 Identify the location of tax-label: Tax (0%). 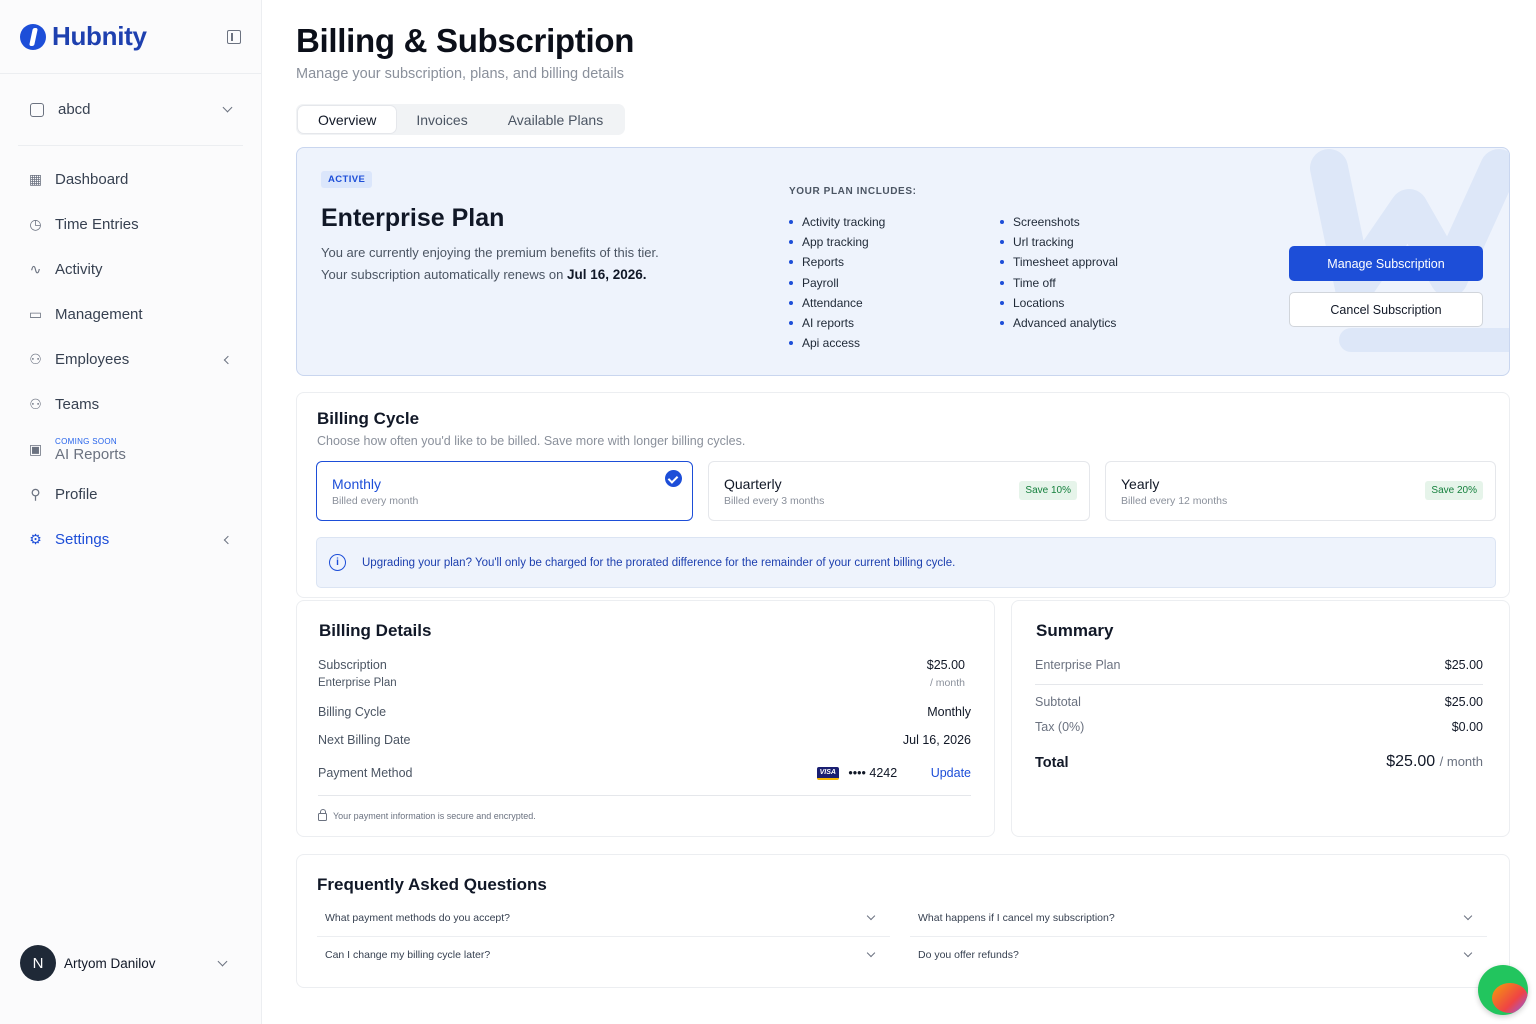
(1060, 727).